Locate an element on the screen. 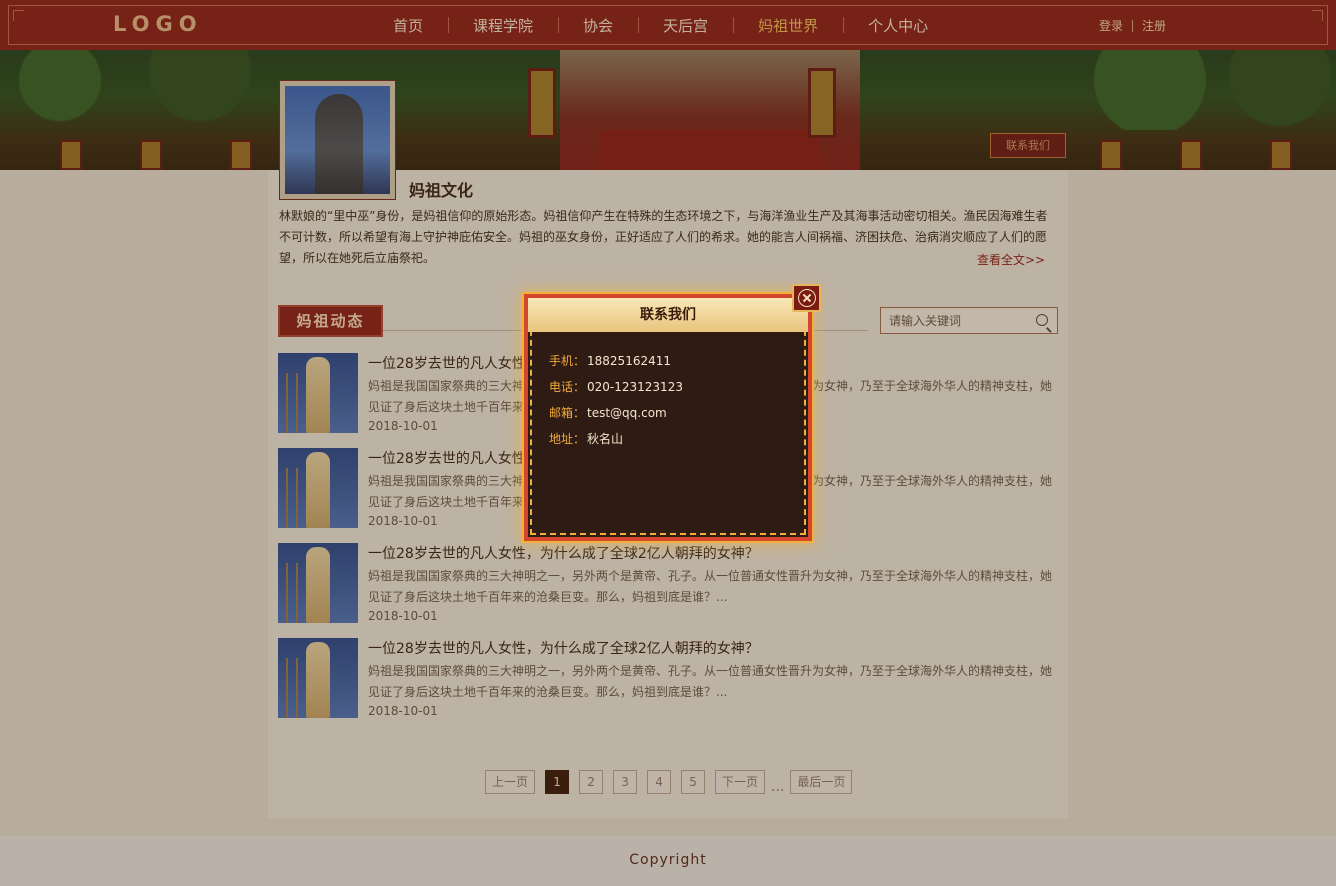 The width and height of the screenshot is (1336, 886). mobile-label: 手机： is located at coordinates (567, 361).